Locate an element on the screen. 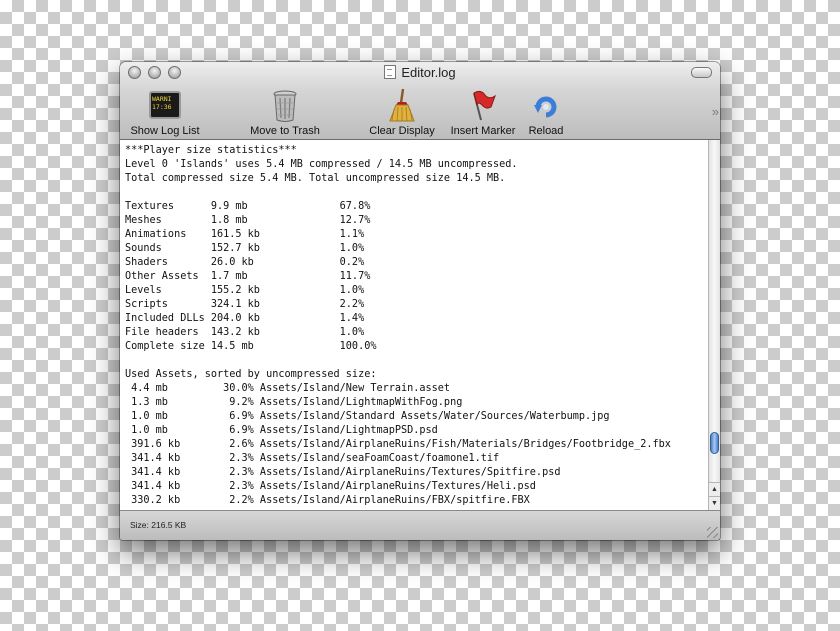 This screenshot has height=631, width=840. log-line: File headers 143.2 kb 1.0% is located at coordinates (245, 332).